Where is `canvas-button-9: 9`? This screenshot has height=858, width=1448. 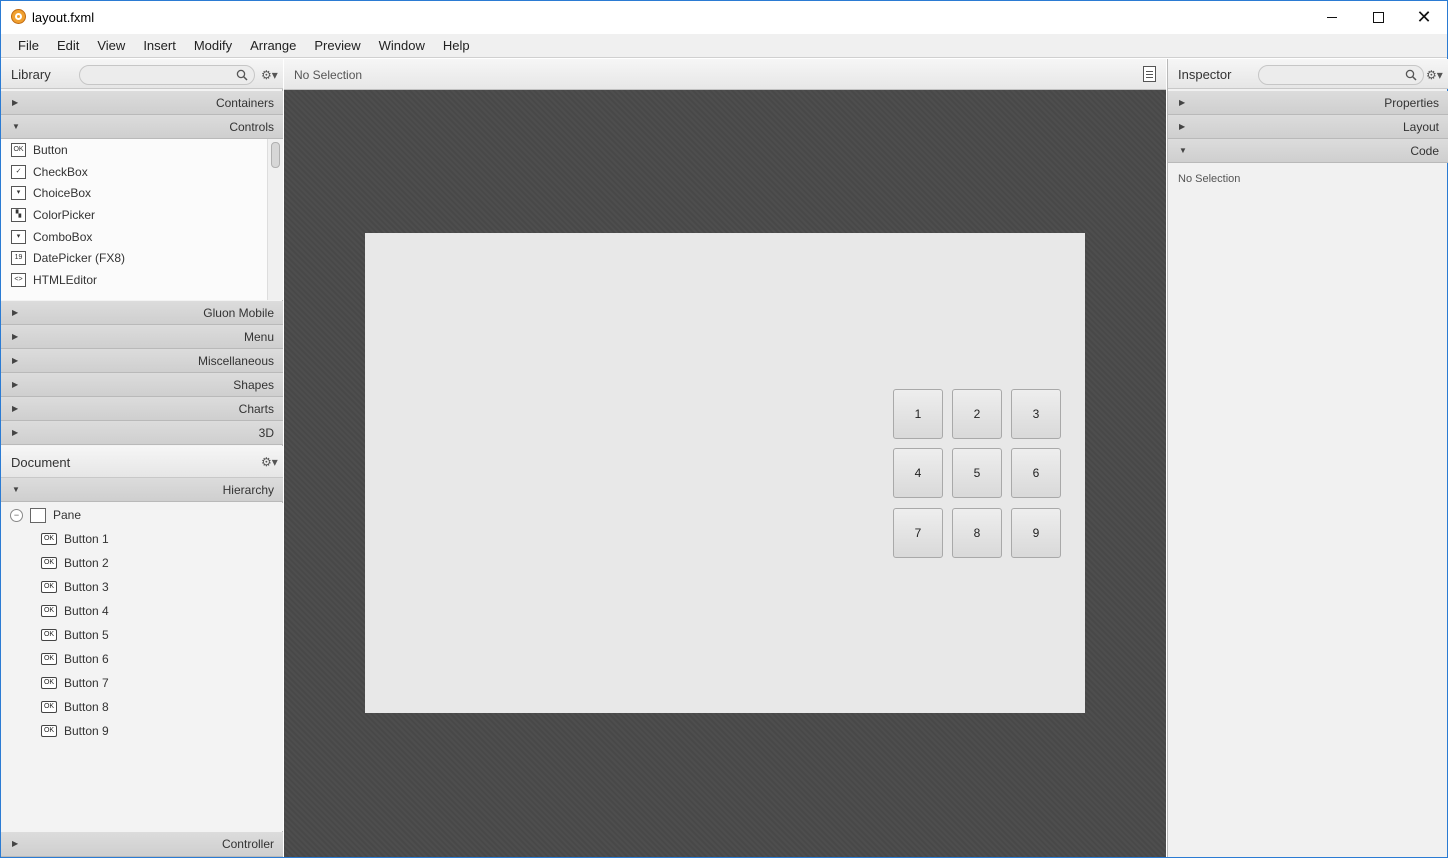
canvas-button-9: 9 is located at coordinates (1036, 533).